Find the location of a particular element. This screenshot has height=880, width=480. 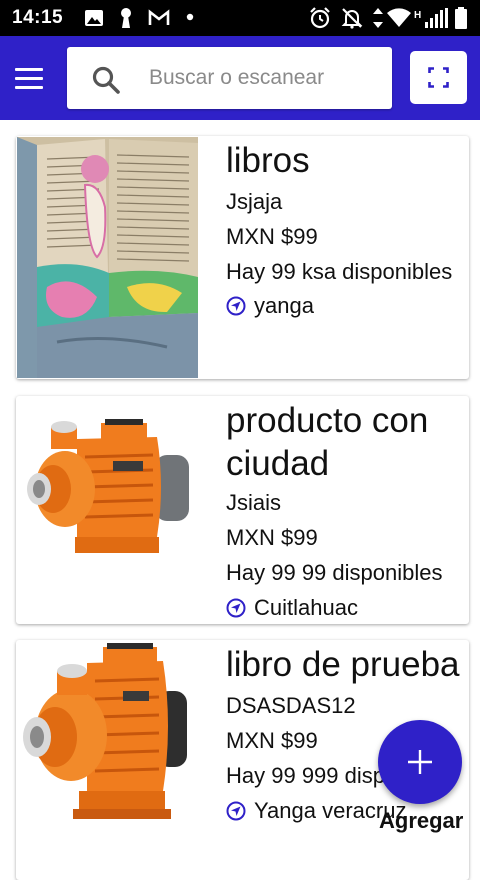

plus-icon is located at coordinates (420, 762).